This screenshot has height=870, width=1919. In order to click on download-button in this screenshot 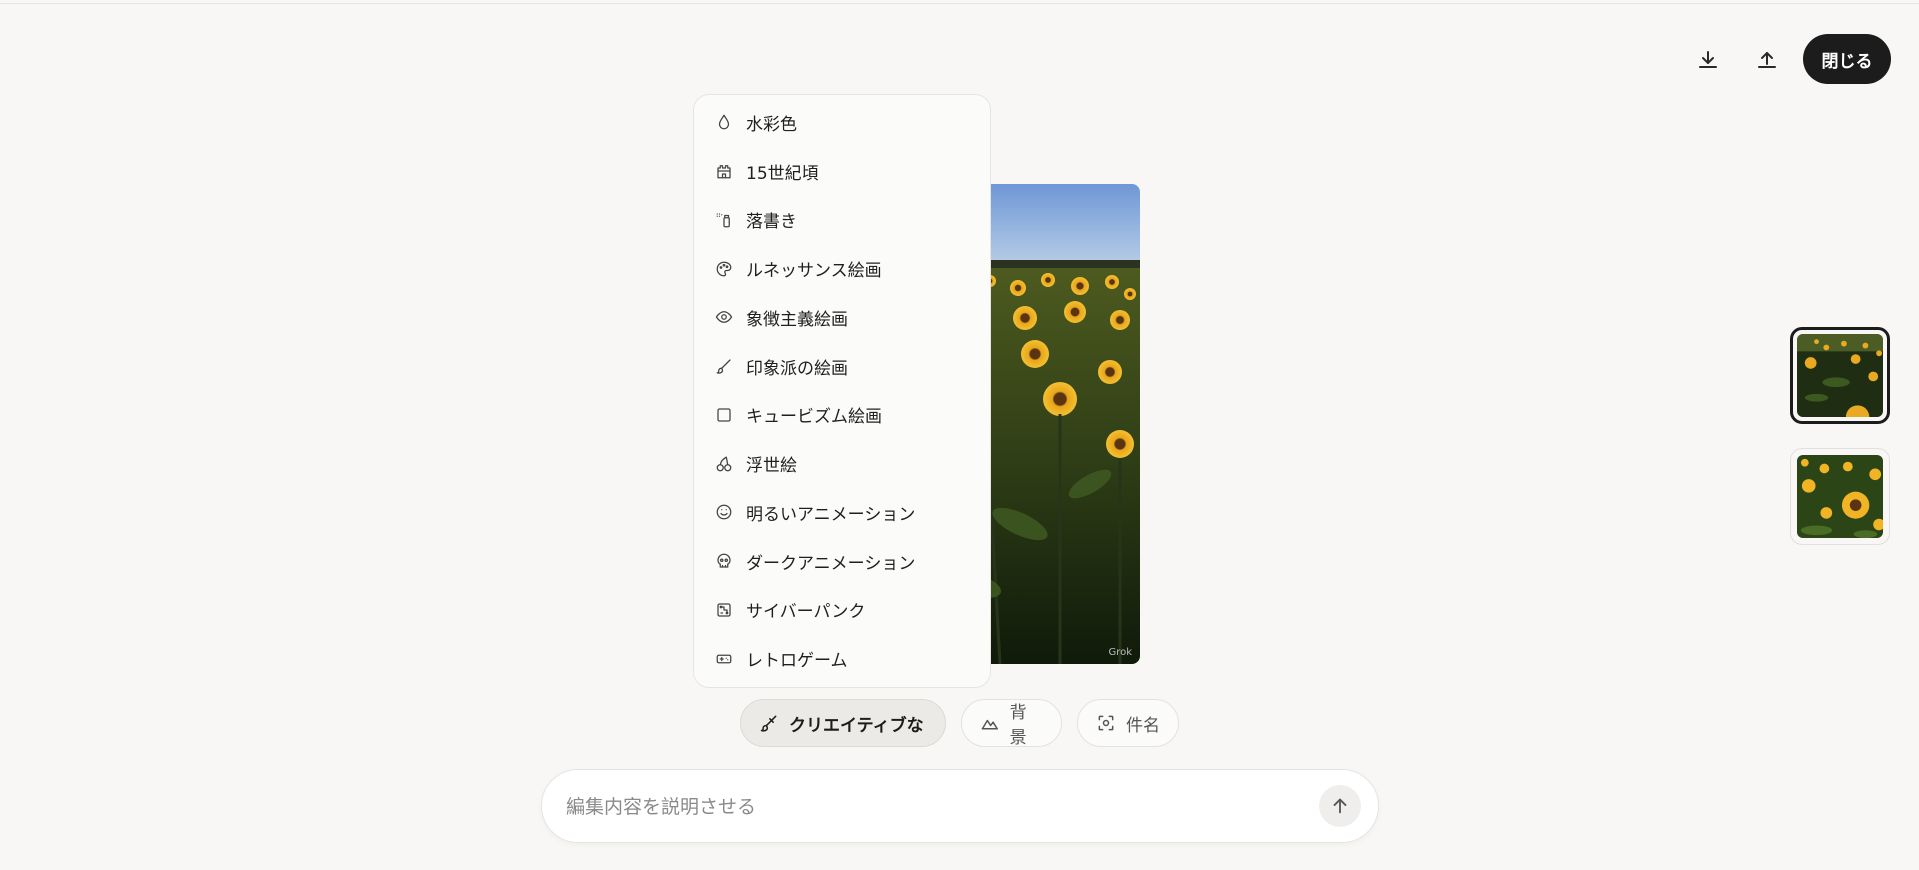, I will do `click(1708, 60)`.